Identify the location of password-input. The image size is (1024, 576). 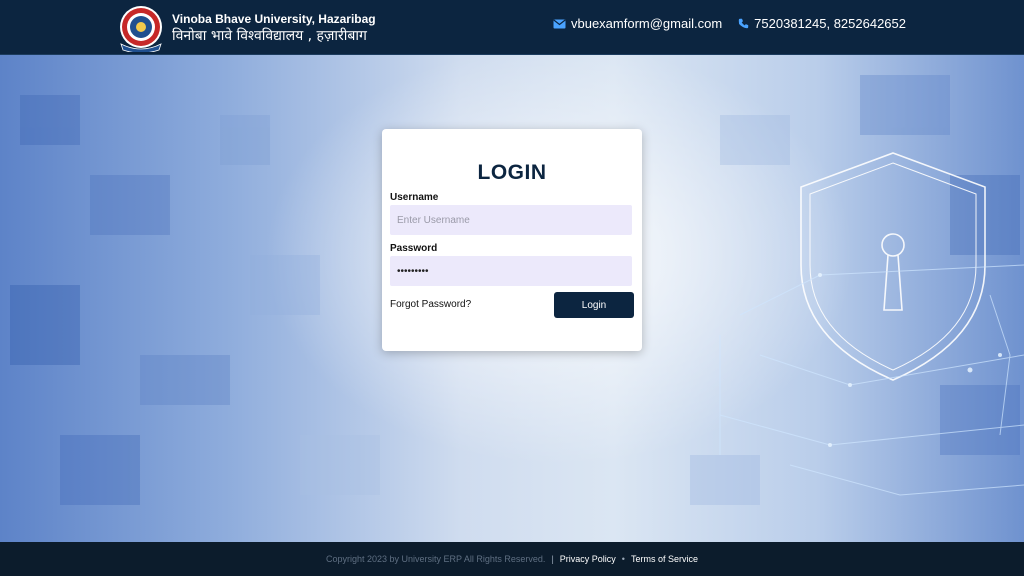
(511, 271).